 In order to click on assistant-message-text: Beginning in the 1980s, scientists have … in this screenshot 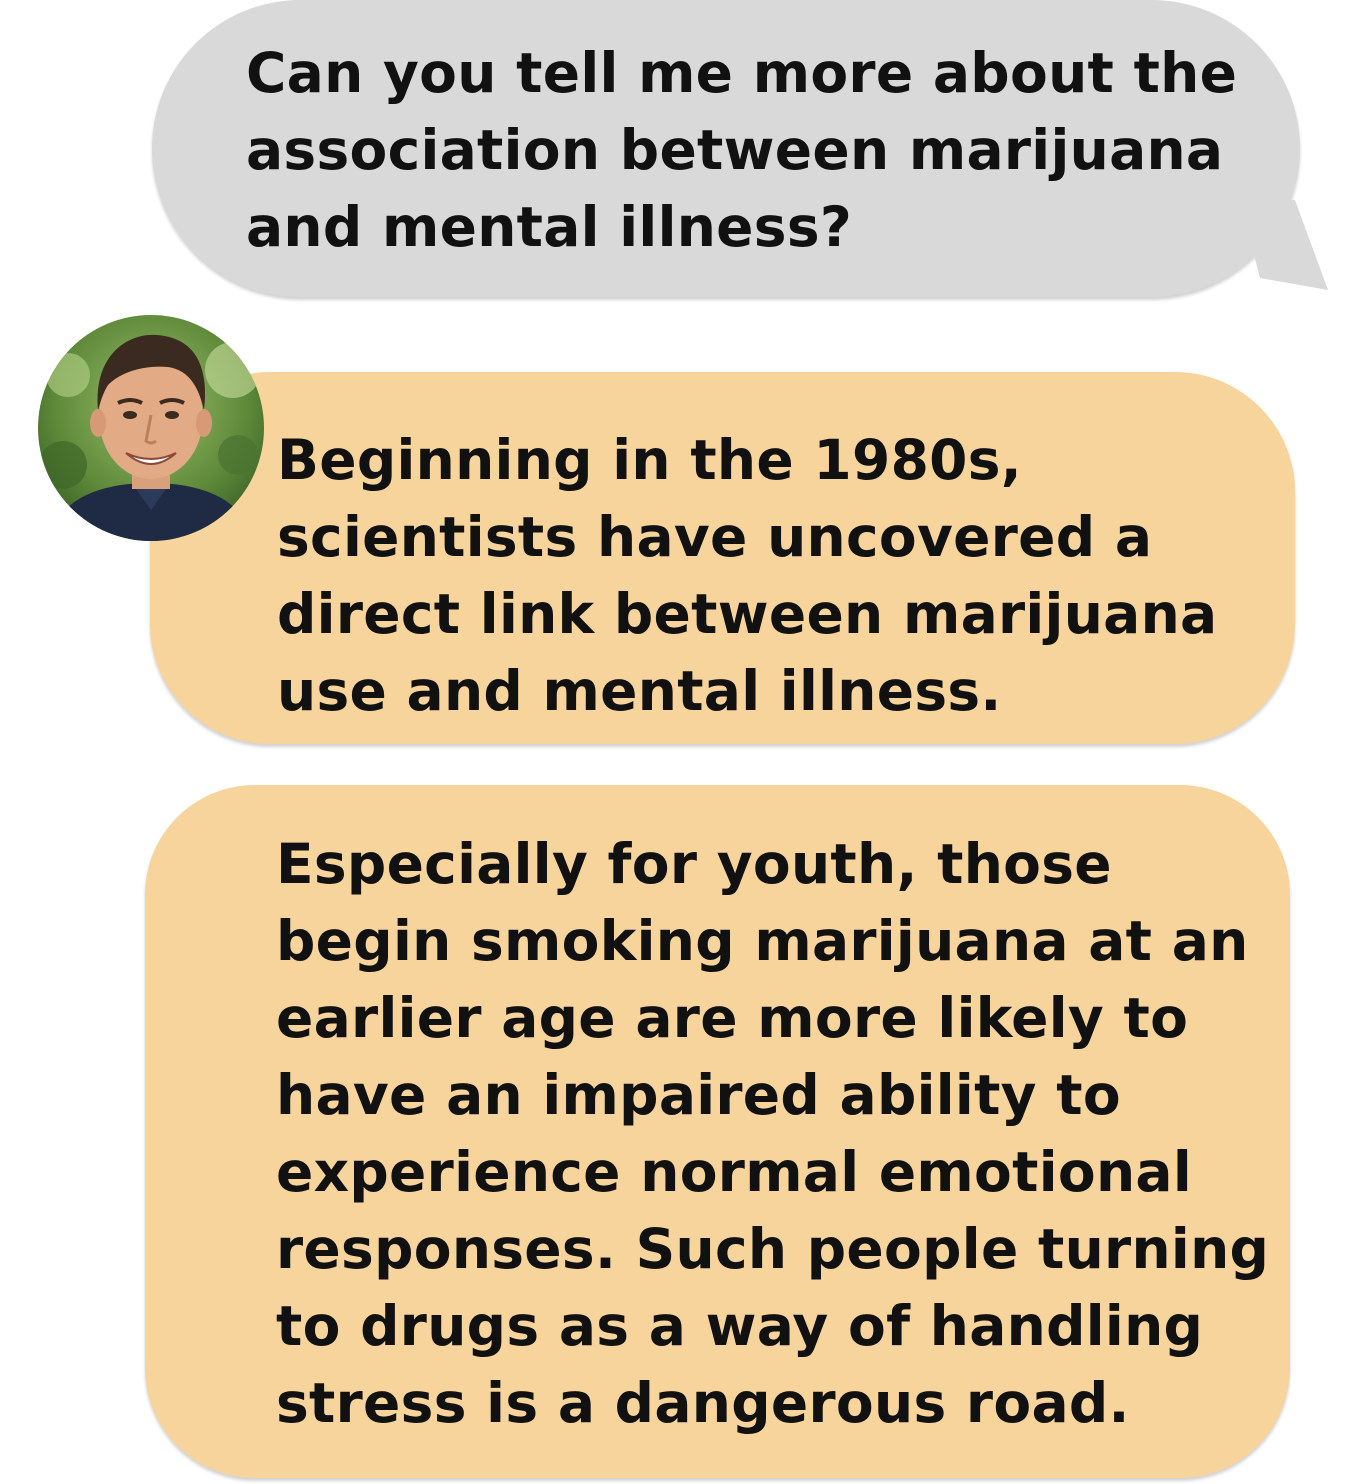, I will do `click(747, 575)`.